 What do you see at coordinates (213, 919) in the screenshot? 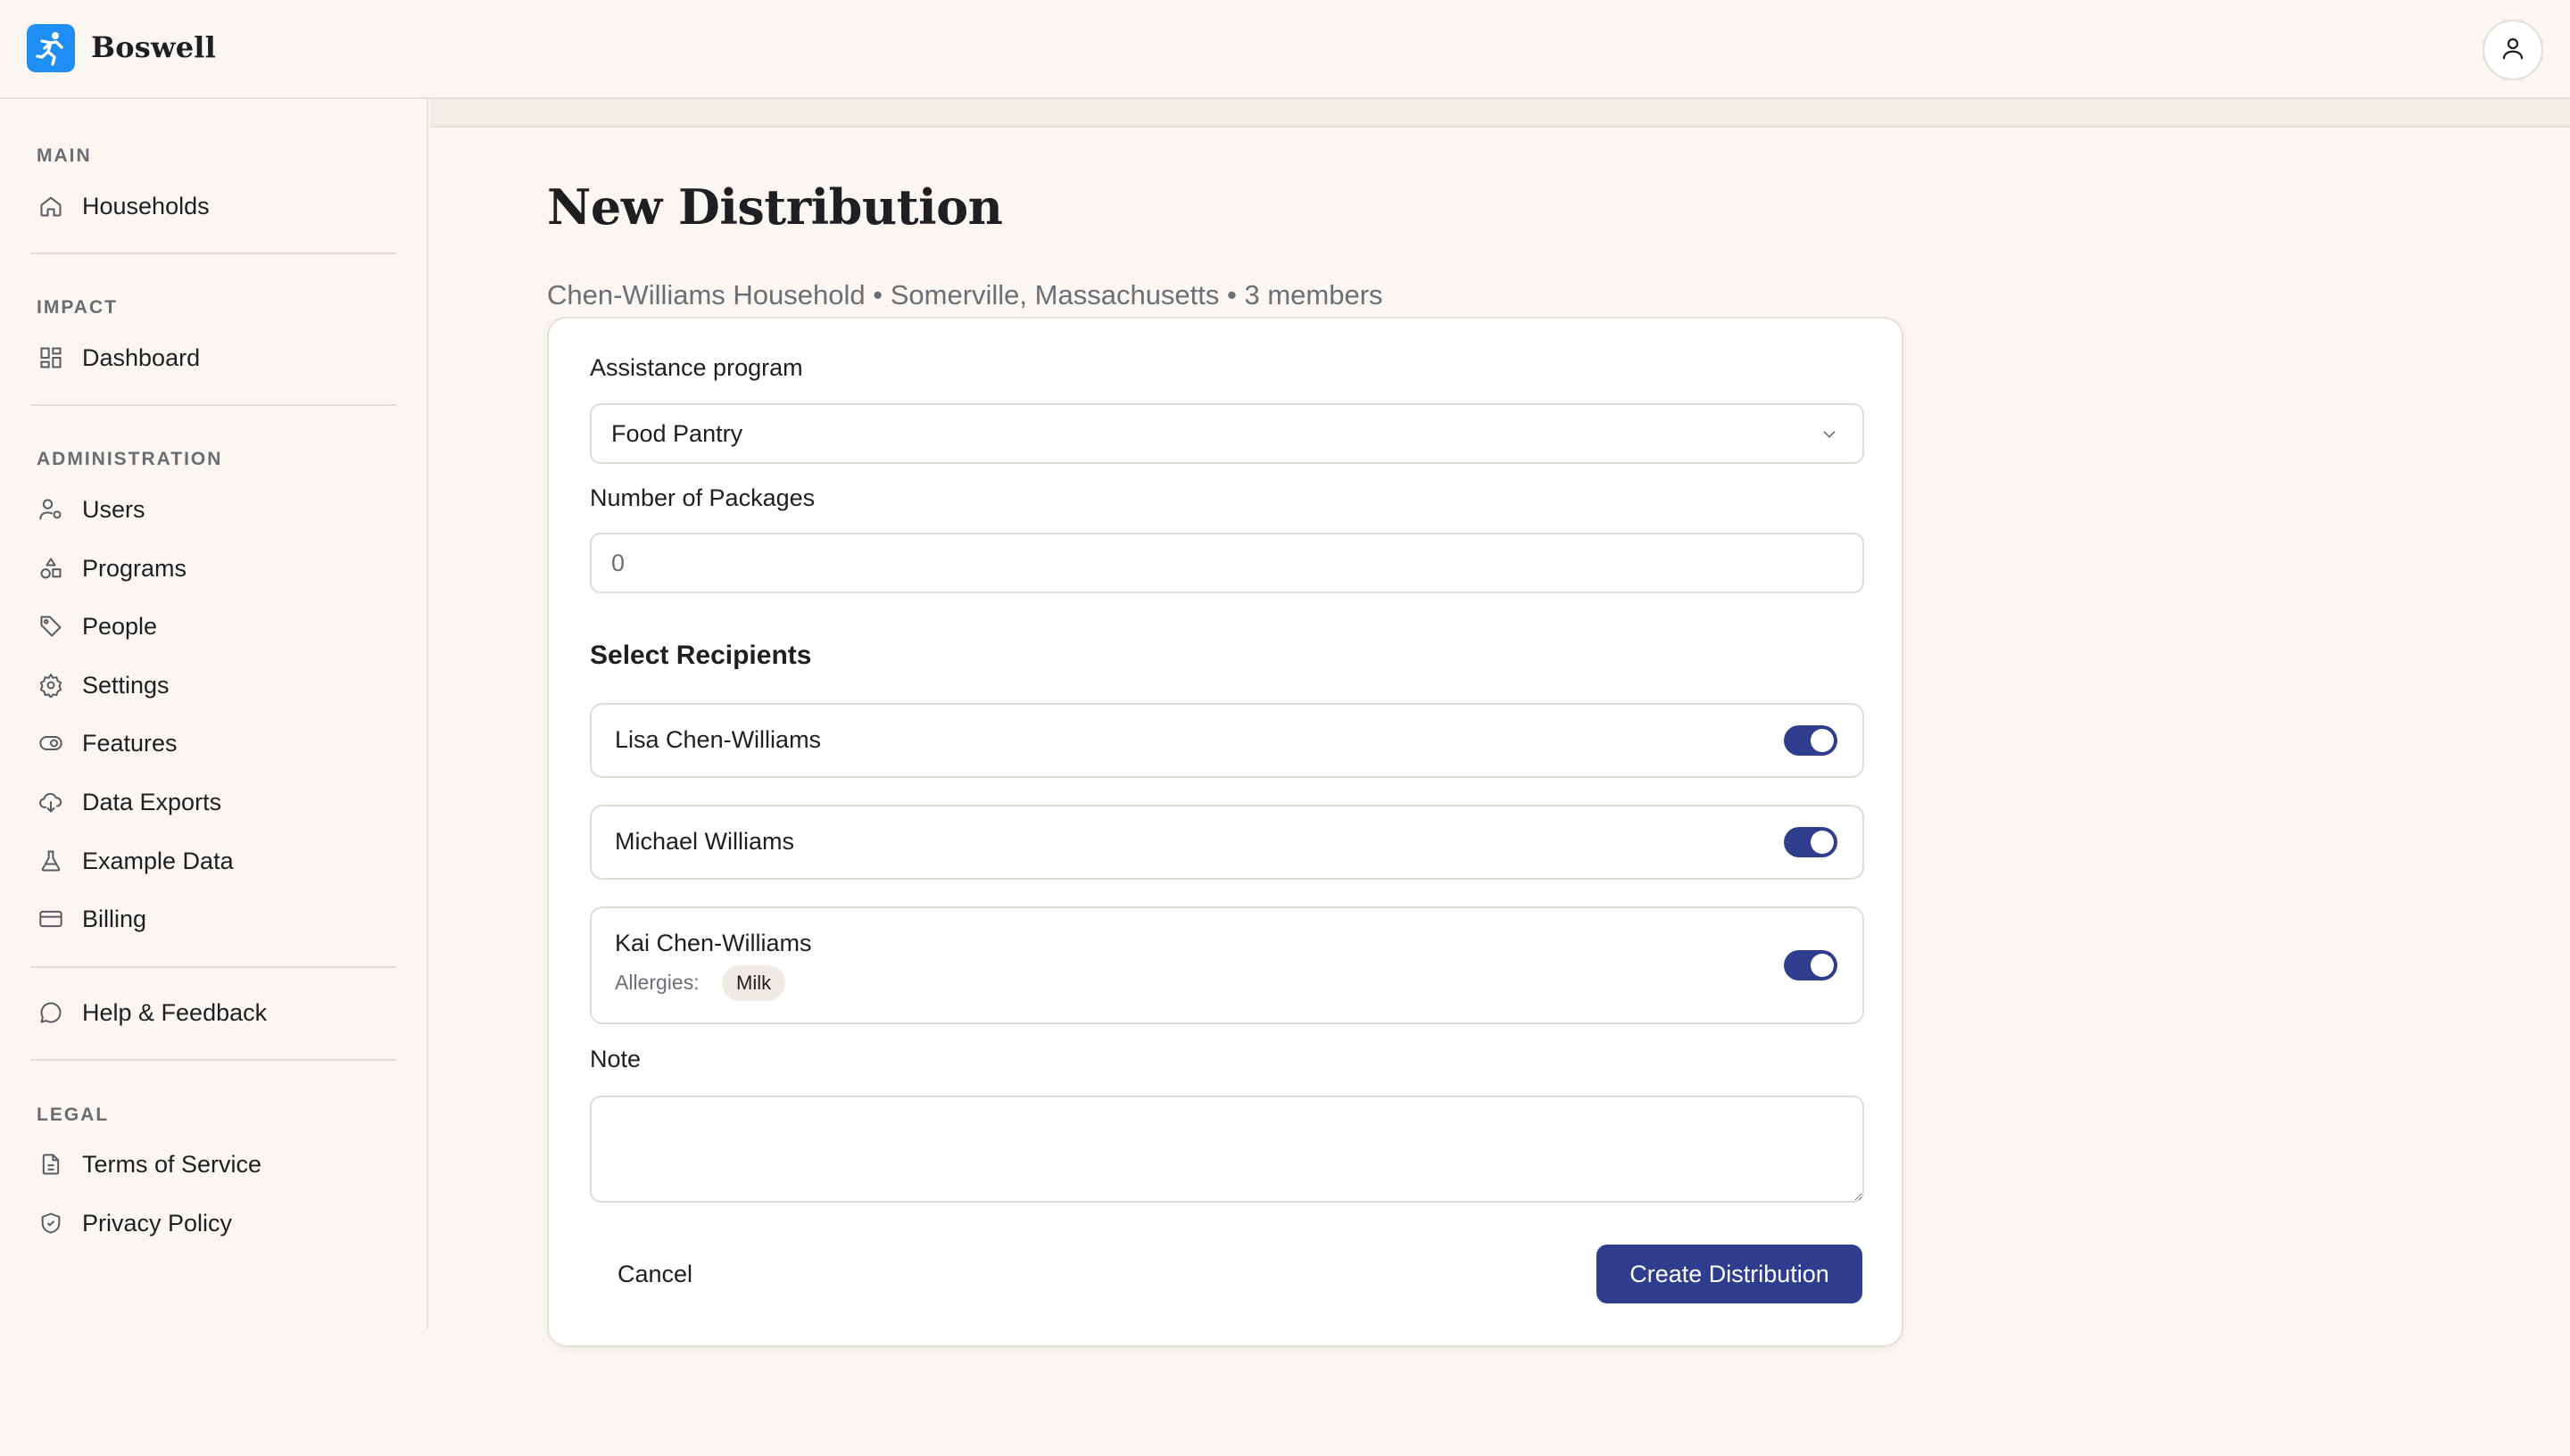
I see `sidebar-item-billing: Billing` at bounding box center [213, 919].